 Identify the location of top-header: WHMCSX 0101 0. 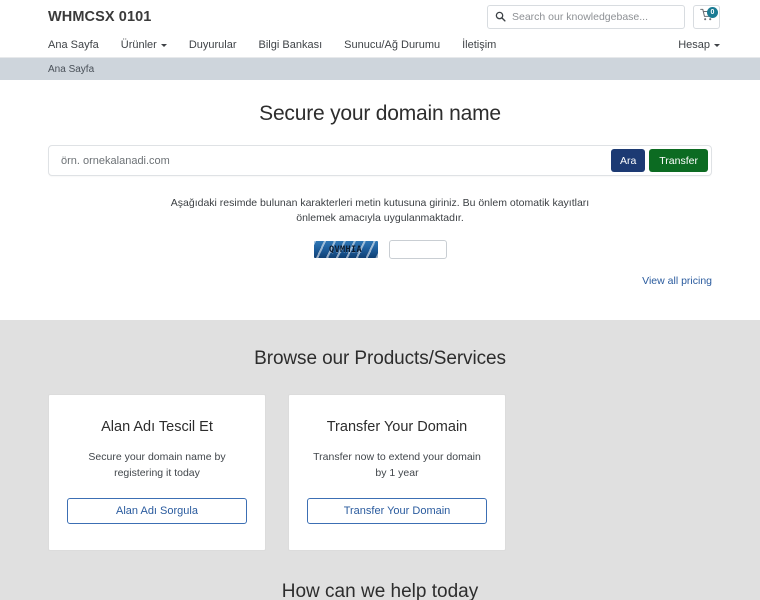
(380, 16).